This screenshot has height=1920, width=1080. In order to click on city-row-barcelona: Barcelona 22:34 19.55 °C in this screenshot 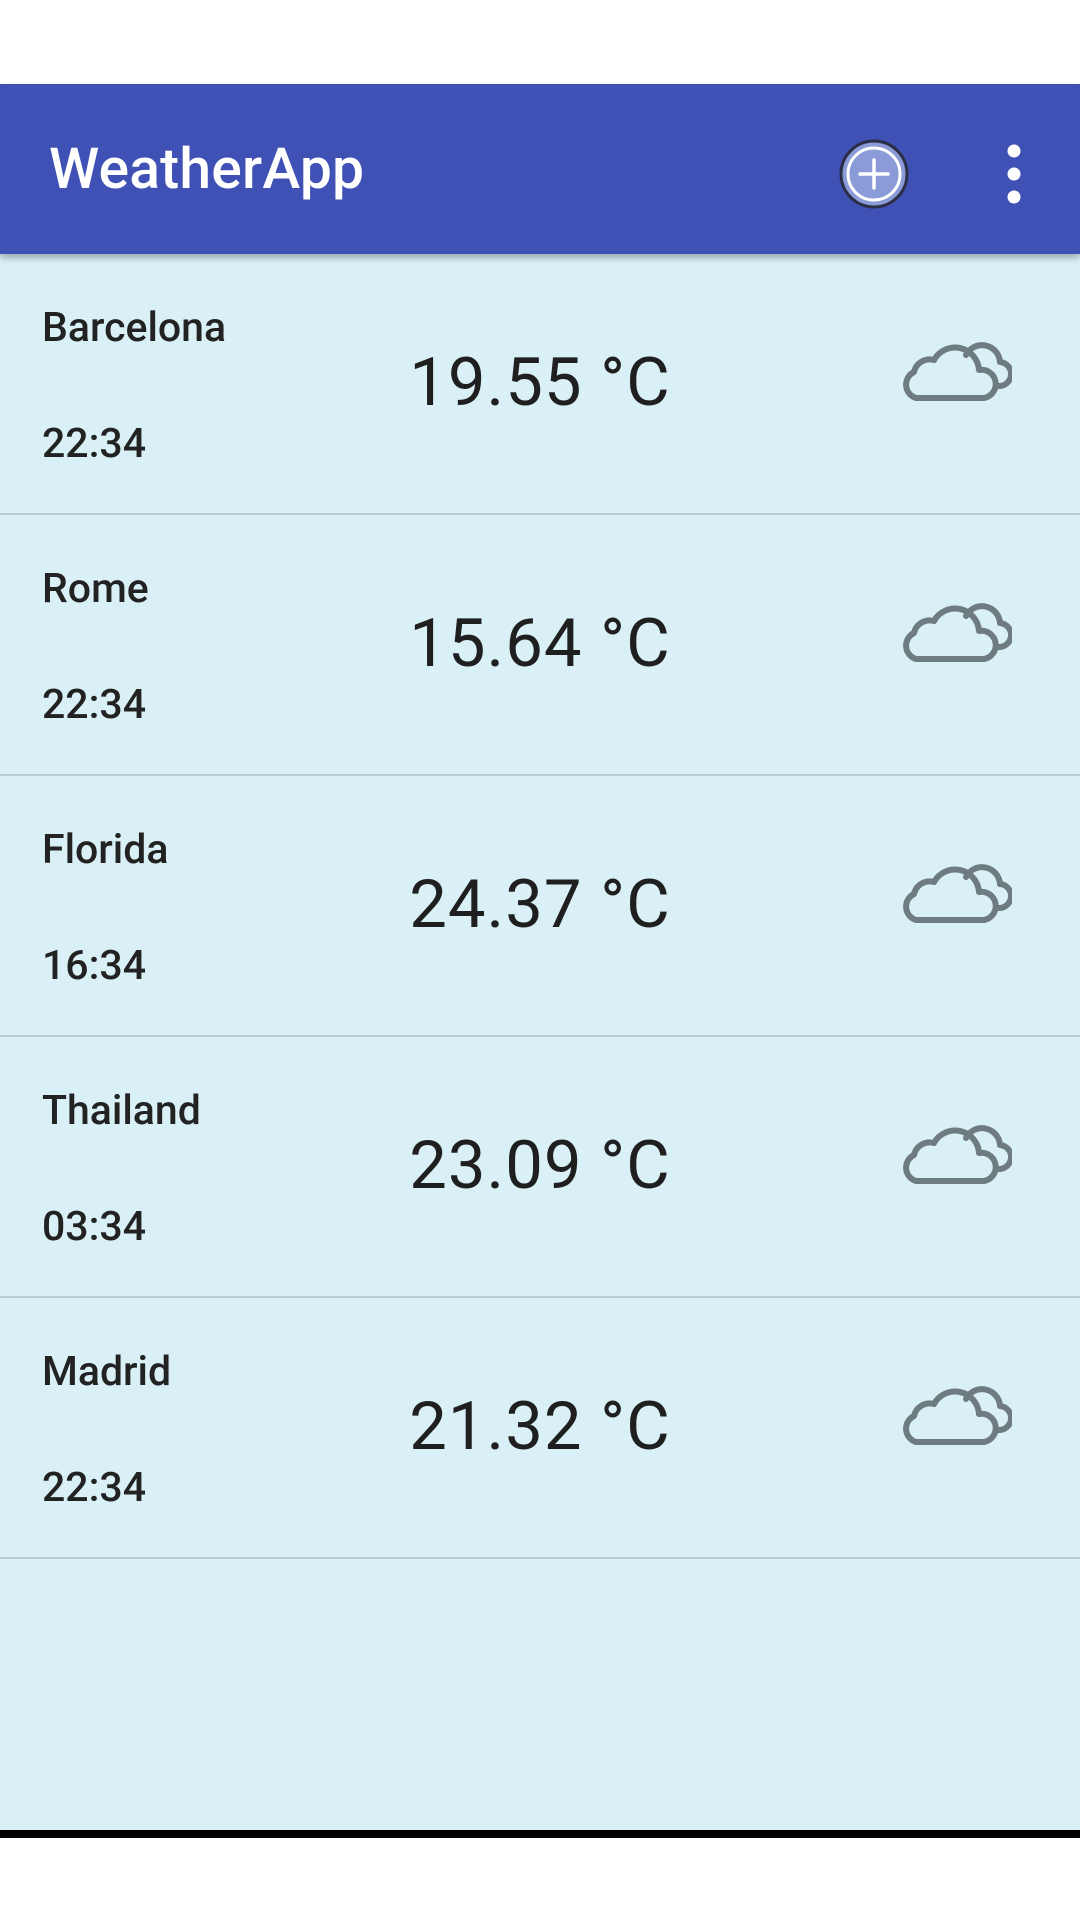, I will do `click(540, 384)`.